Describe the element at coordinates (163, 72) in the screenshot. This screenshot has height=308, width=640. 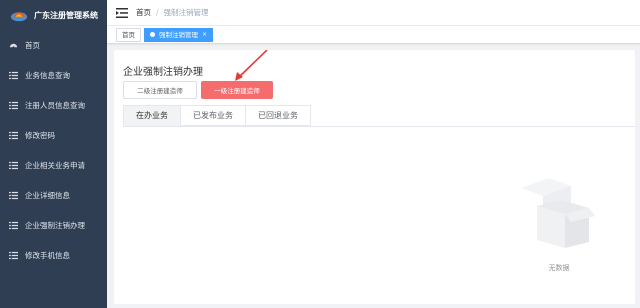
I see `page-title: 企业强制注销办理` at that location.